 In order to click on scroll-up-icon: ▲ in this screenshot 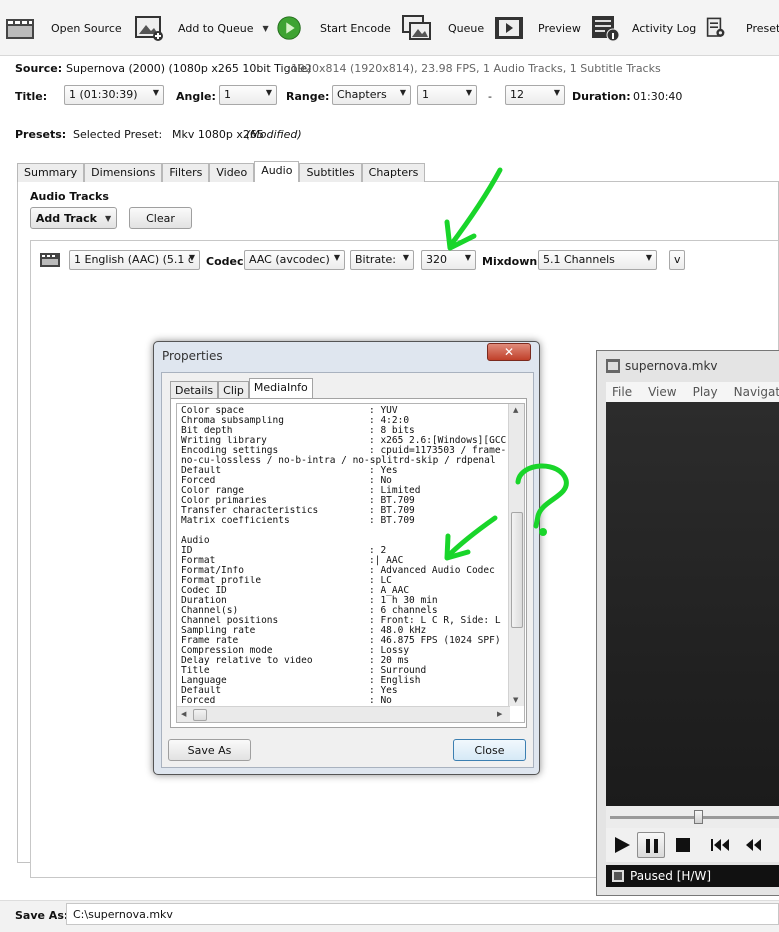, I will do `click(515, 410)`.